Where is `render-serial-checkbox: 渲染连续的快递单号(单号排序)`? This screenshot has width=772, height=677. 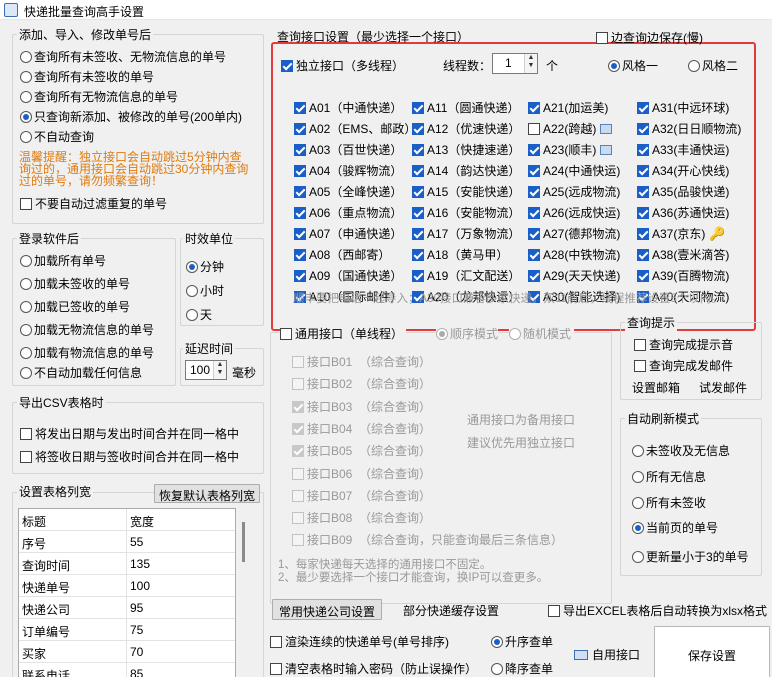 render-serial-checkbox: 渲染连续的快递单号(单号排序) is located at coordinates (359, 641).